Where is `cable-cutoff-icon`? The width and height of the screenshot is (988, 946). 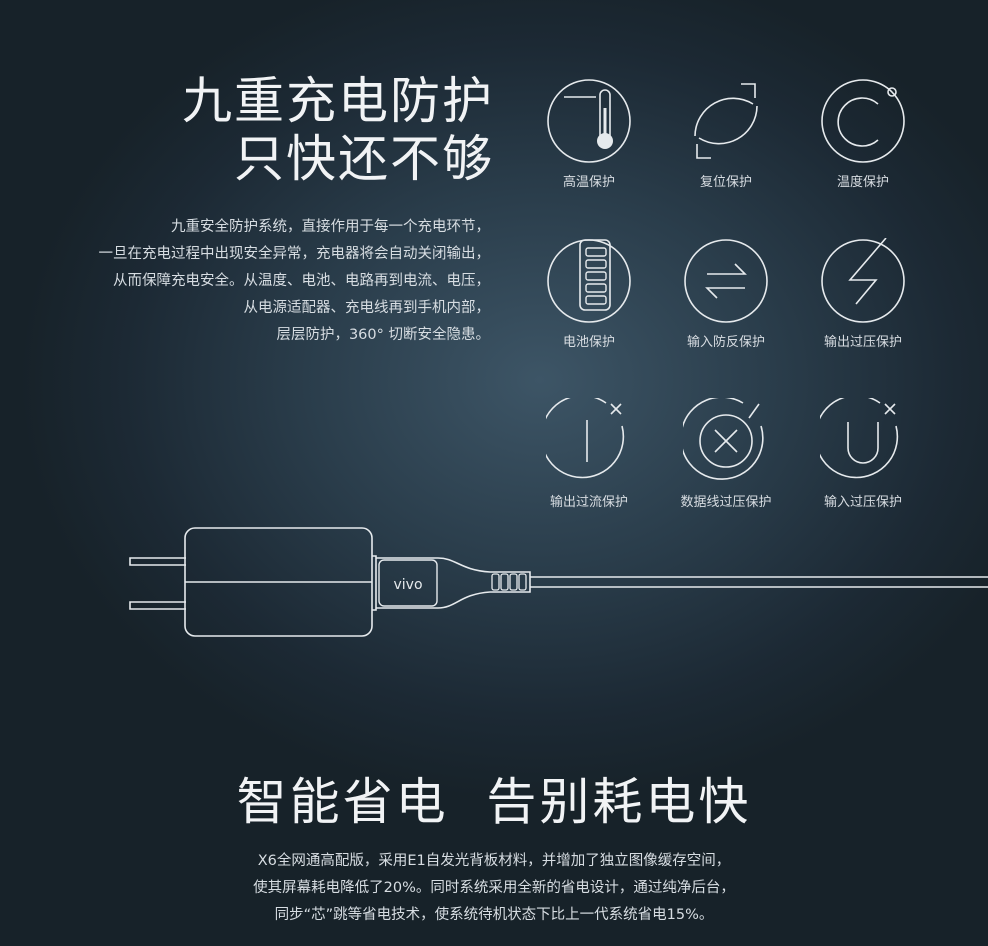
cable-cutoff-icon is located at coordinates (723, 439).